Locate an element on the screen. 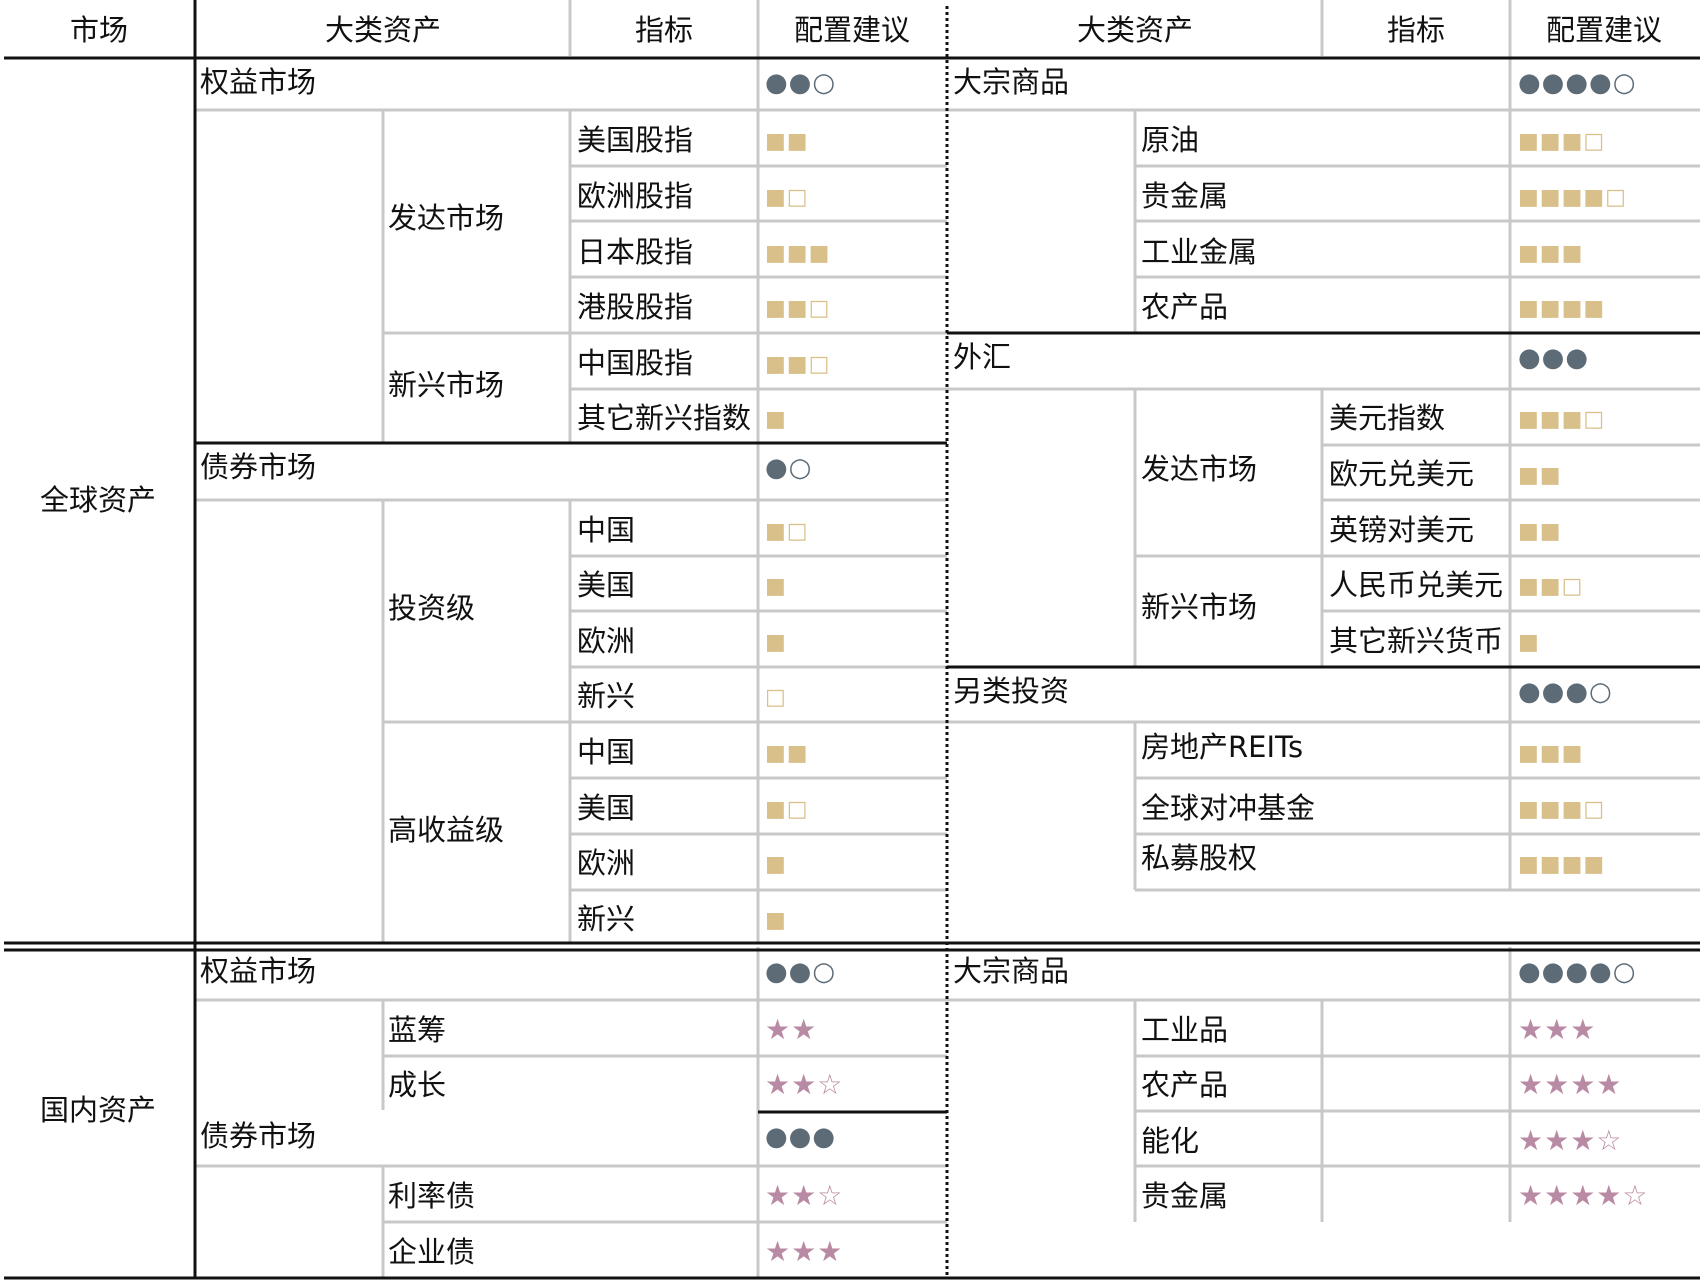  header-market: 市场 is located at coordinates (99, 30).